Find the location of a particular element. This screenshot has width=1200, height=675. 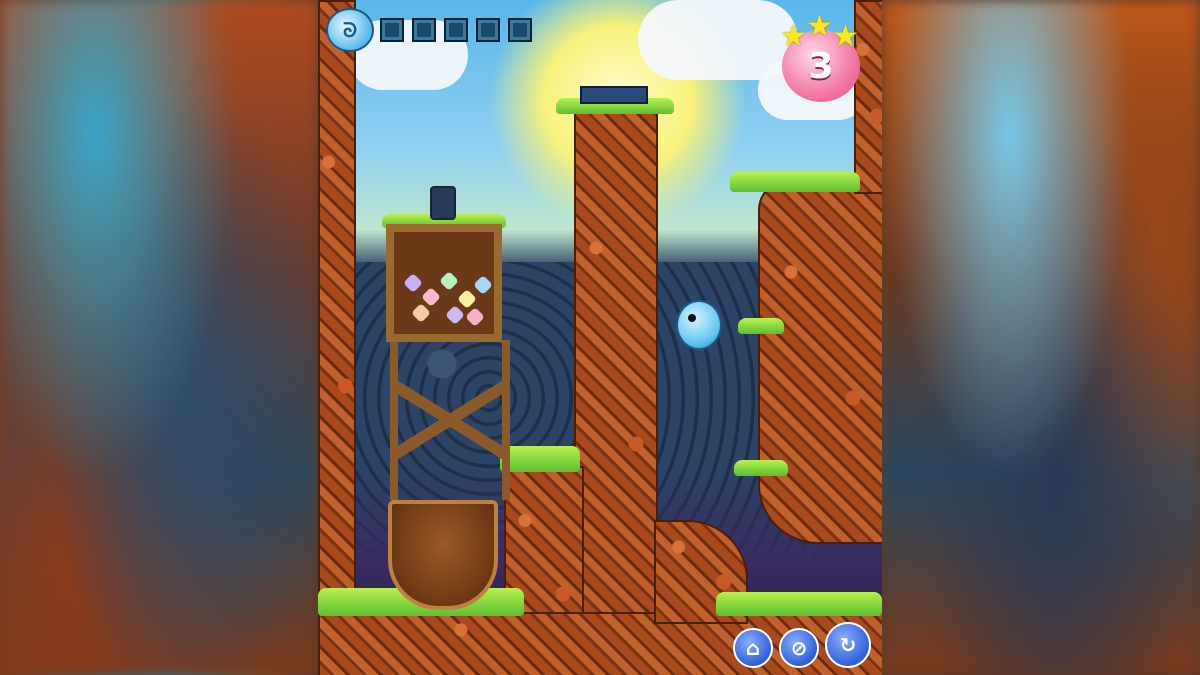

star-rating: ★ ★ ★ is located at coordinates (821, 30).